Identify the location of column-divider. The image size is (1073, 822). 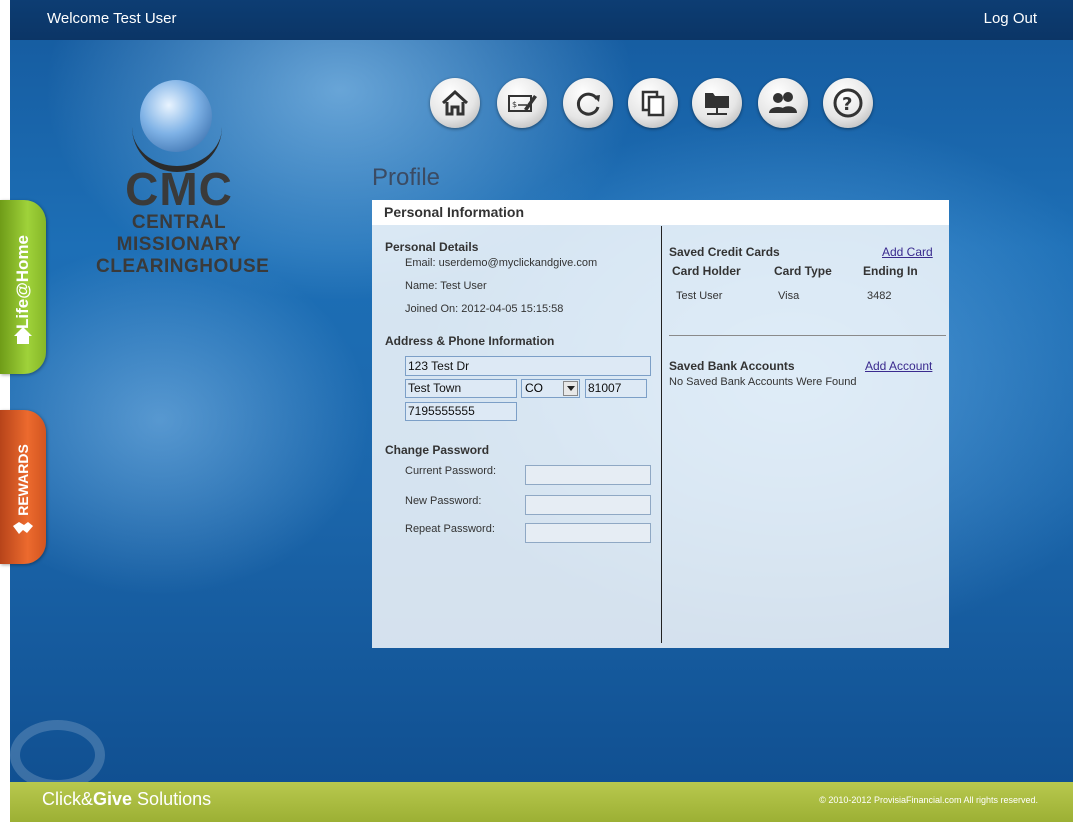
(661, 434).